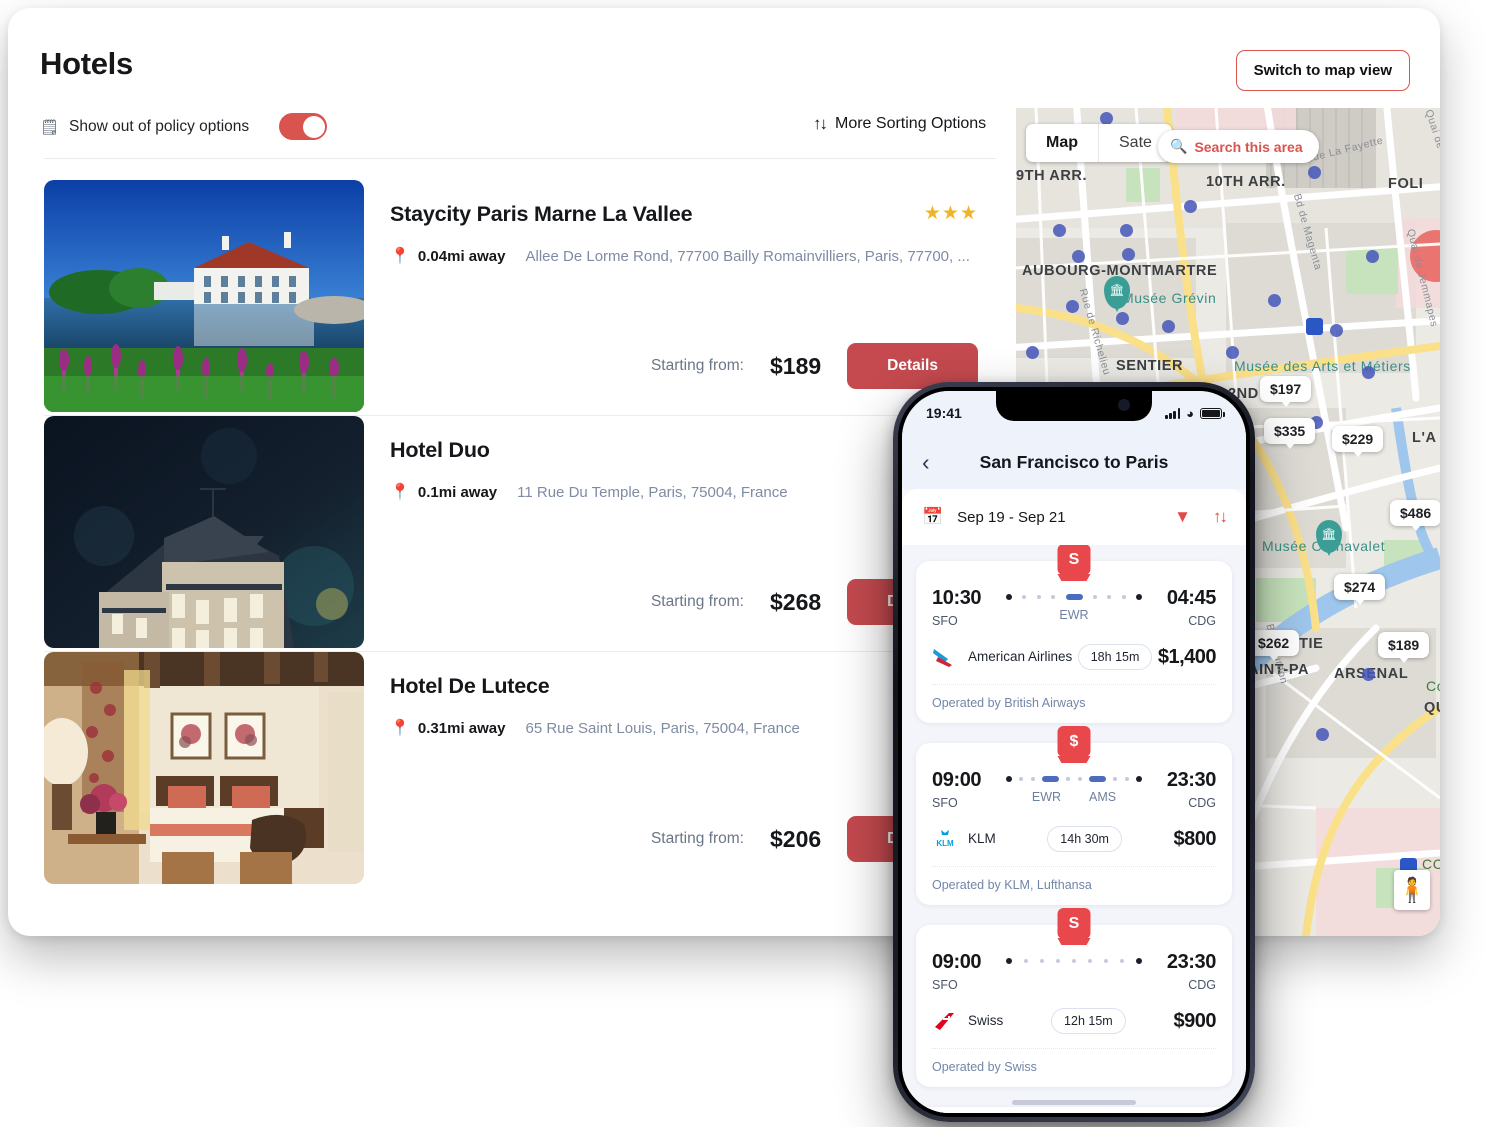 The width and height of the screenshot is (1486, 1127). What do you see at coordinates (795, 838) in the screenshot?
I see `hotel-price: $206` at bounding box center [795, 838].